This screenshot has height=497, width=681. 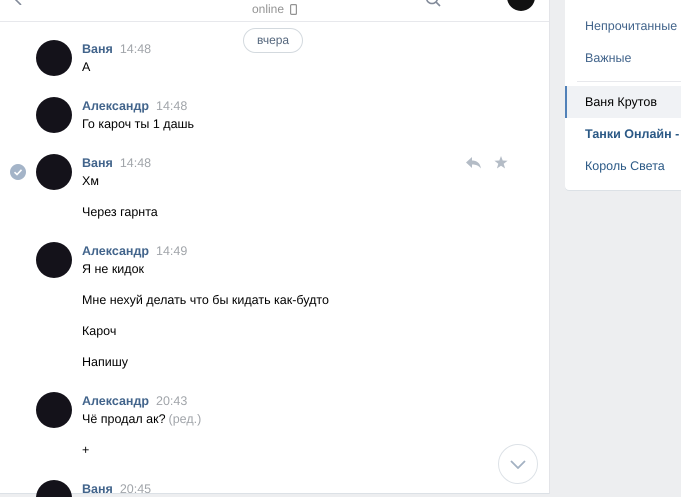 I want to click on message-text: Мне нехуй делать что бы кидать как-будто, so click(x=205, y=300).